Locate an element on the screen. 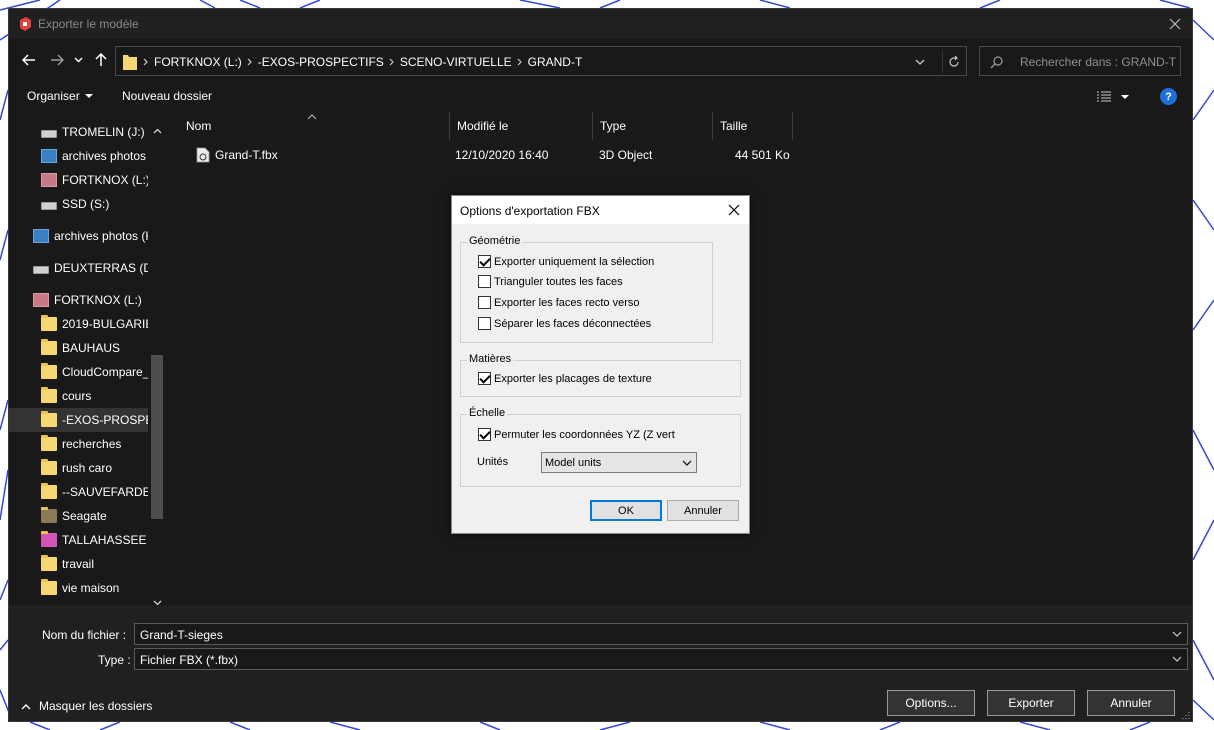 This screenshot has height=730, width=1214. sketchup-icon is located at coordinates (25, 24).